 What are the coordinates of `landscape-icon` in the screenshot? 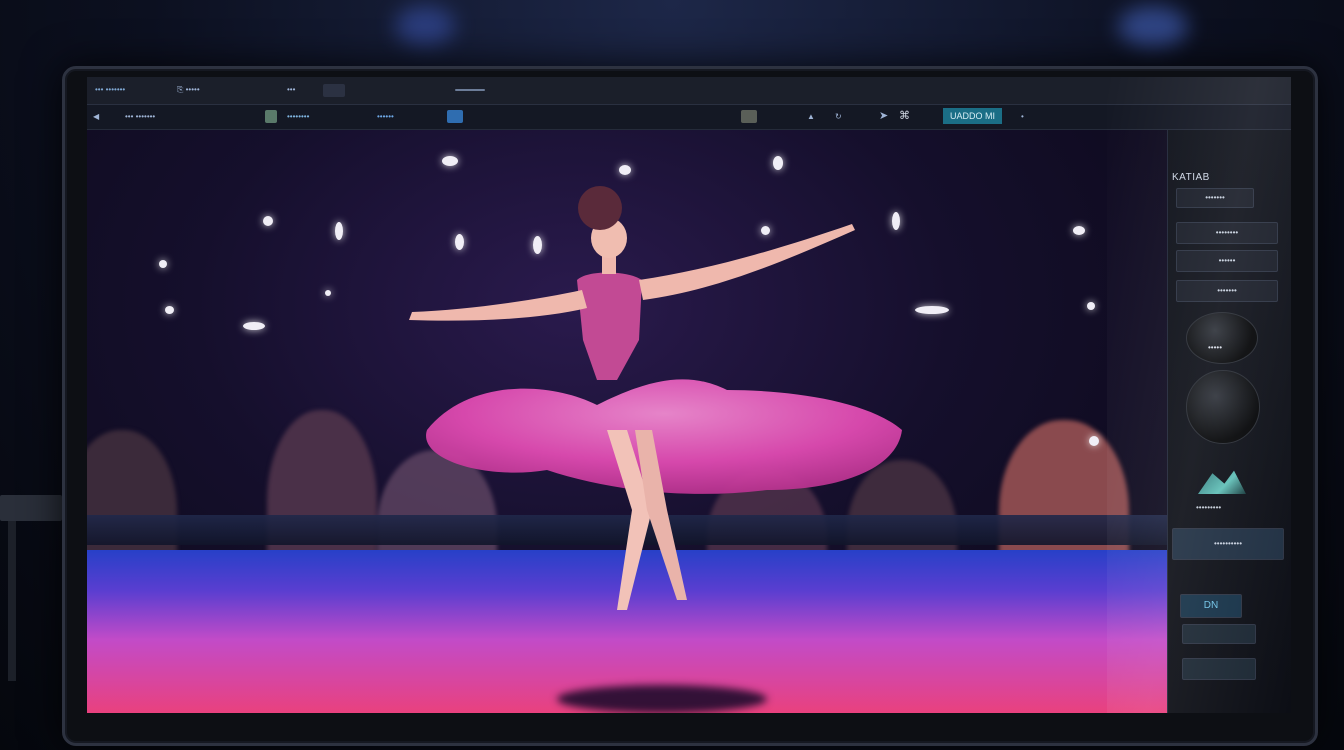 It's located at (1222, 482).